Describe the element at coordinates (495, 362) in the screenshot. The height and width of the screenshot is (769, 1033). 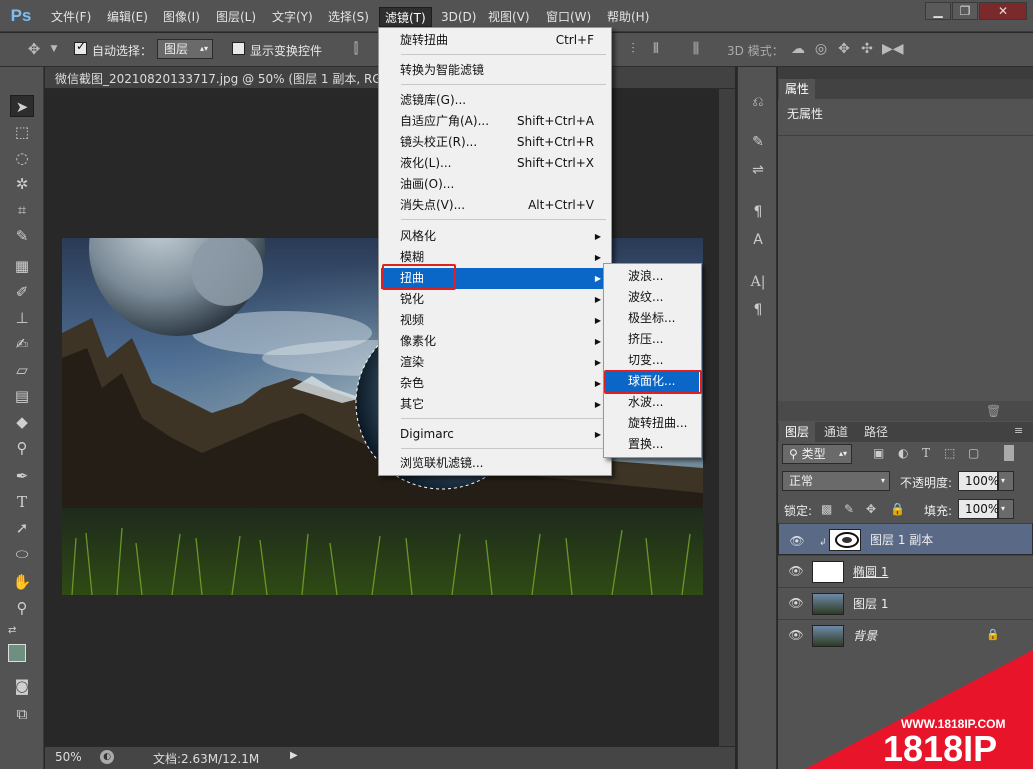
I see `menu-item-render: 渲染 ▶` at that location.